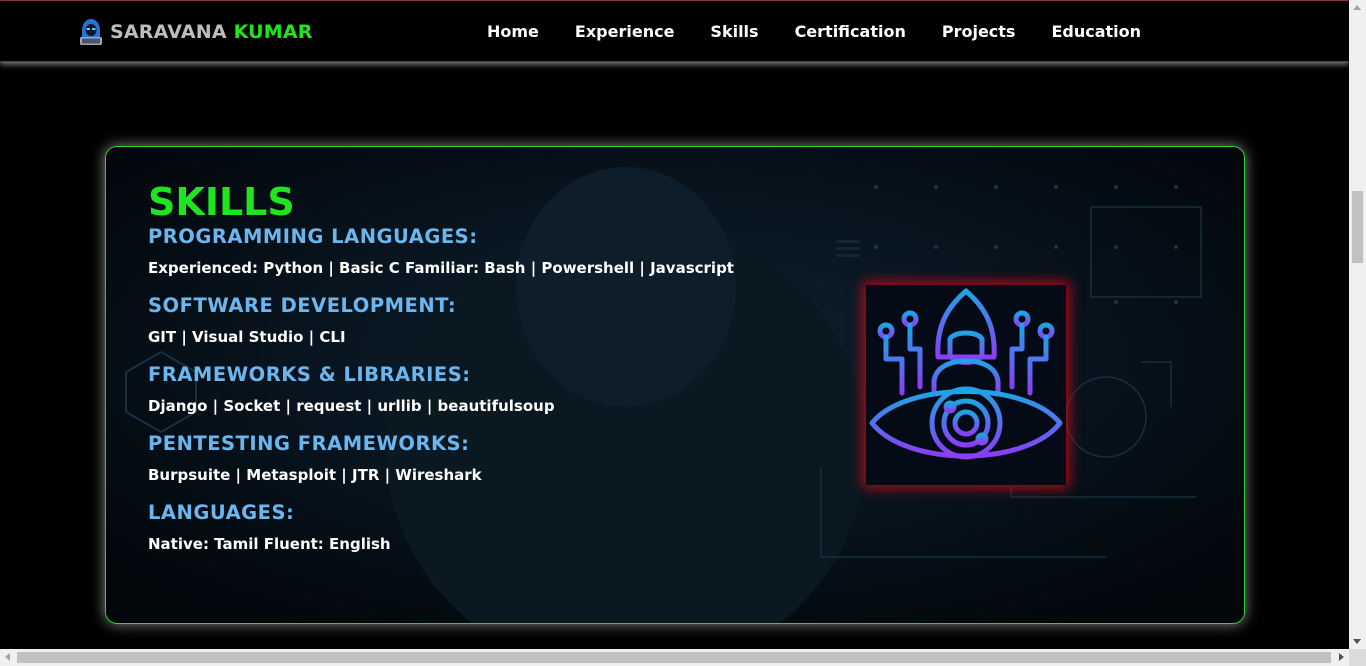 The image size is (1366, 666). I want to click on category-title: PENTESTING FRAMEWORKS:, so click(309, 443).